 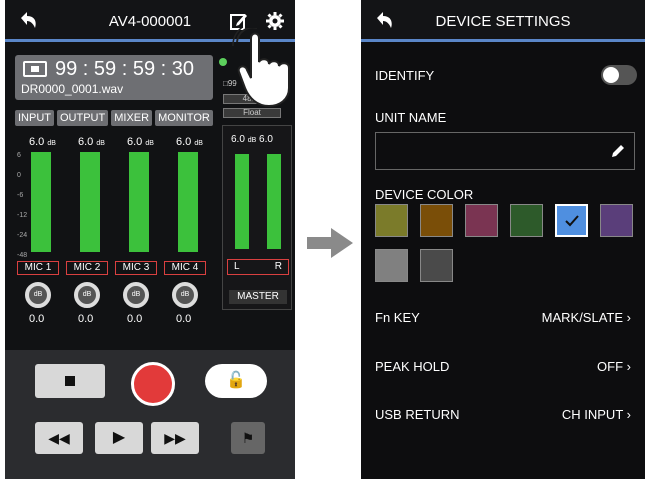 I want to click on left-label: L, so click(x=237, y=266).